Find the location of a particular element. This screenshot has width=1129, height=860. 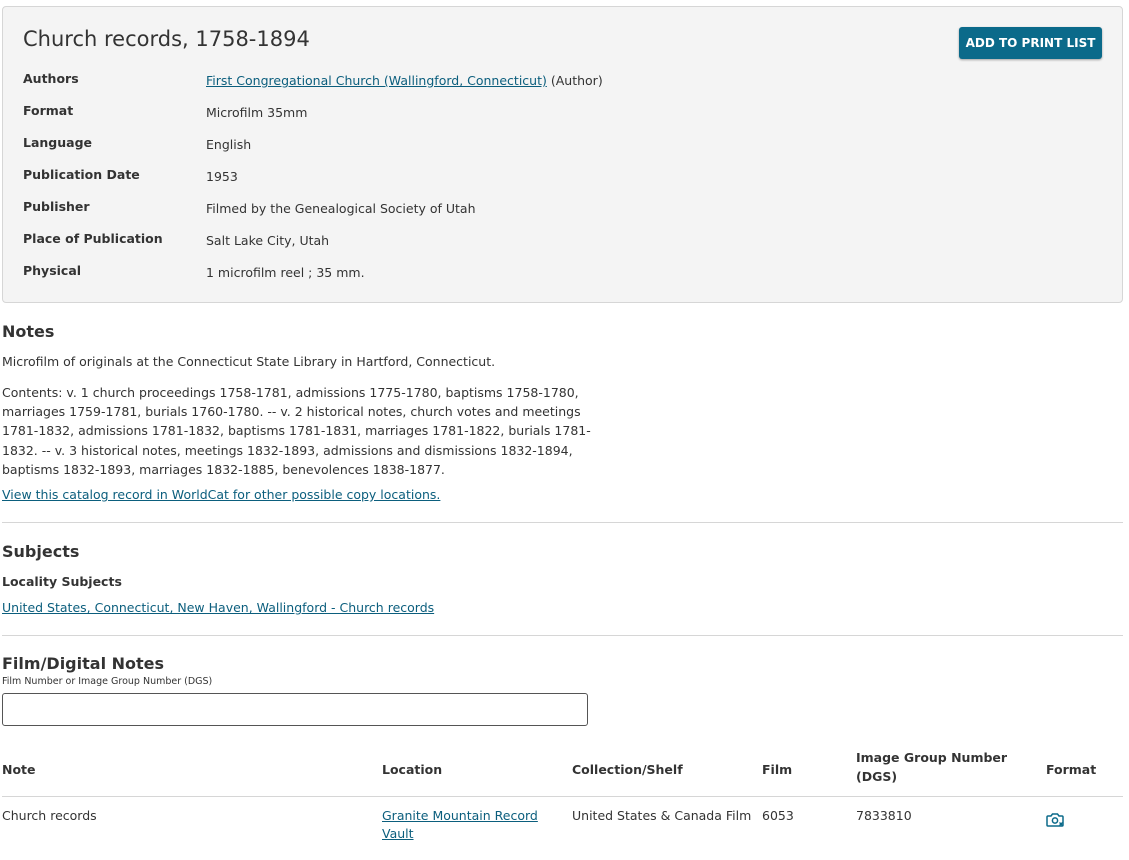

meta-row-language: Language English is located at coordinates (563, 147).